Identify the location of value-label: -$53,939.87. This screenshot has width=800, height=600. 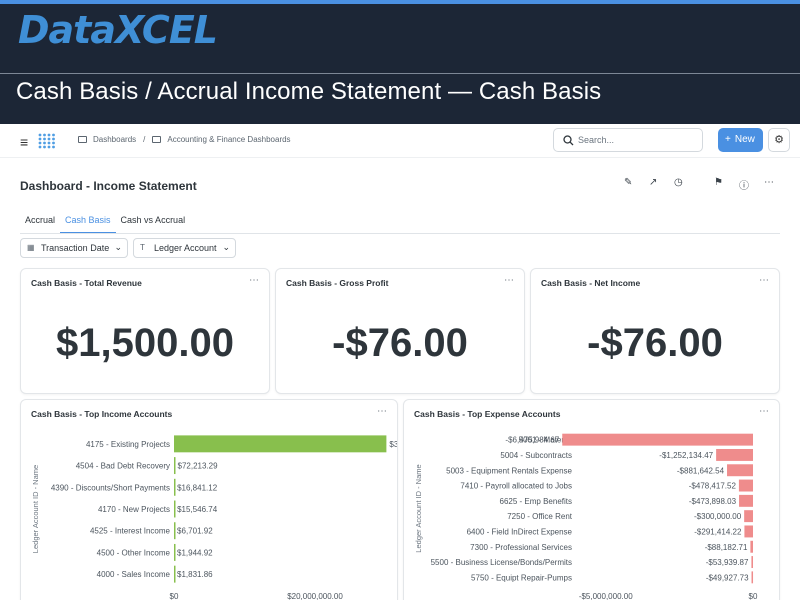
(727, 562).